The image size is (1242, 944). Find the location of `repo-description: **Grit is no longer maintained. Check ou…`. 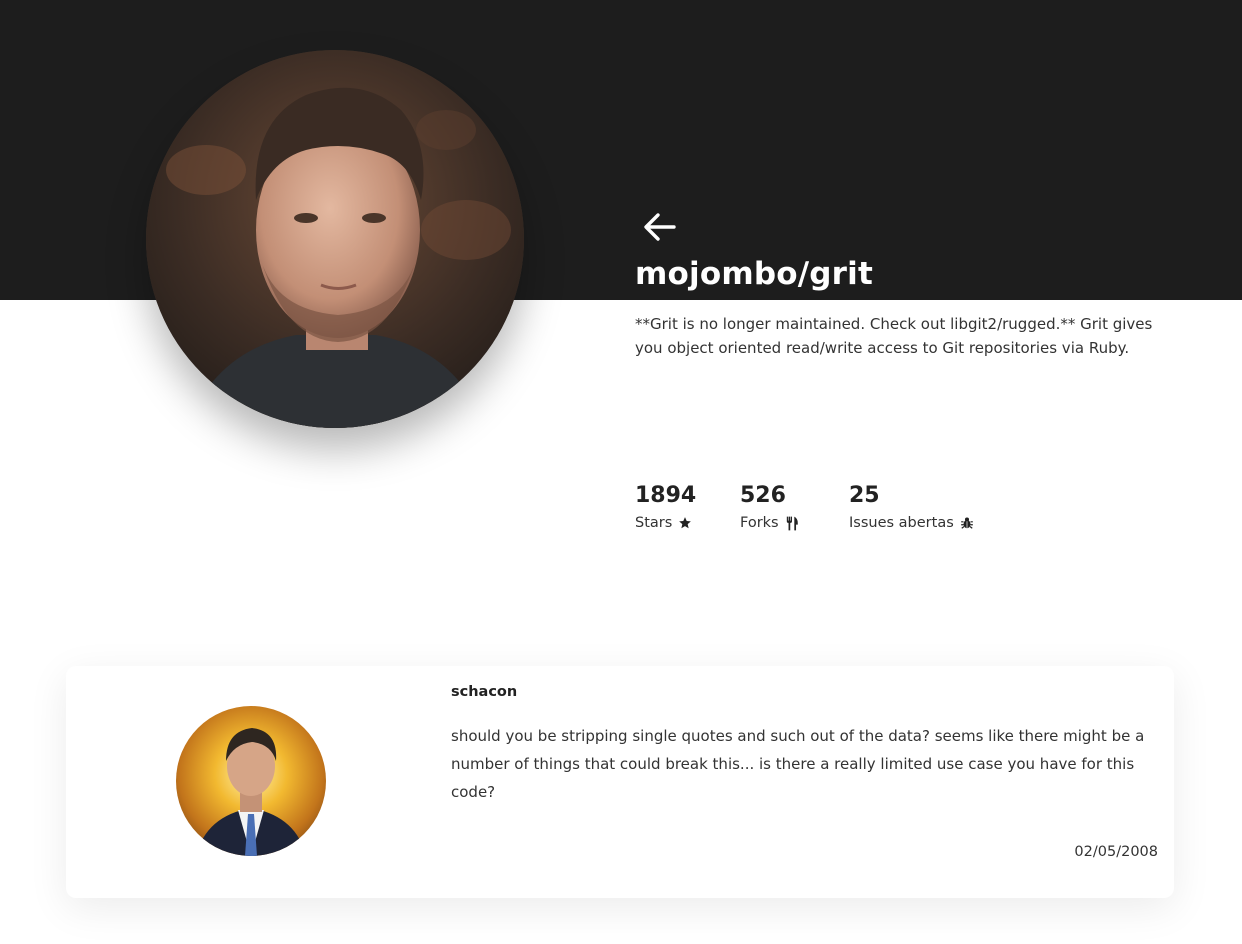

repo-description: **Grit is no longer maintained. Check ou… is located at coordinates (894, 336).